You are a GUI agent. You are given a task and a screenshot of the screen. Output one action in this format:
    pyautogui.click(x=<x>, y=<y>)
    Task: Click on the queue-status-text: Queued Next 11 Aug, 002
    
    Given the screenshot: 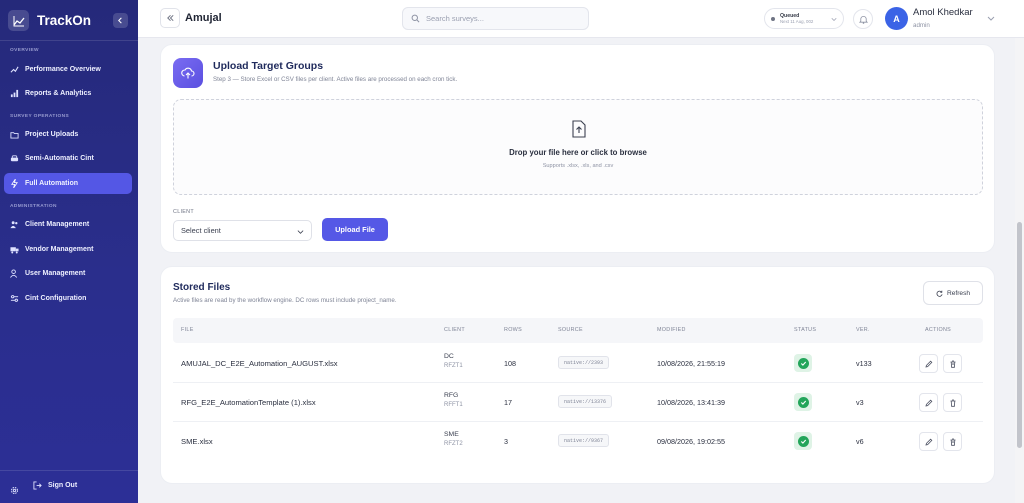 What is the action you would take?
    pyautogui.click(x=796, y=19)
    